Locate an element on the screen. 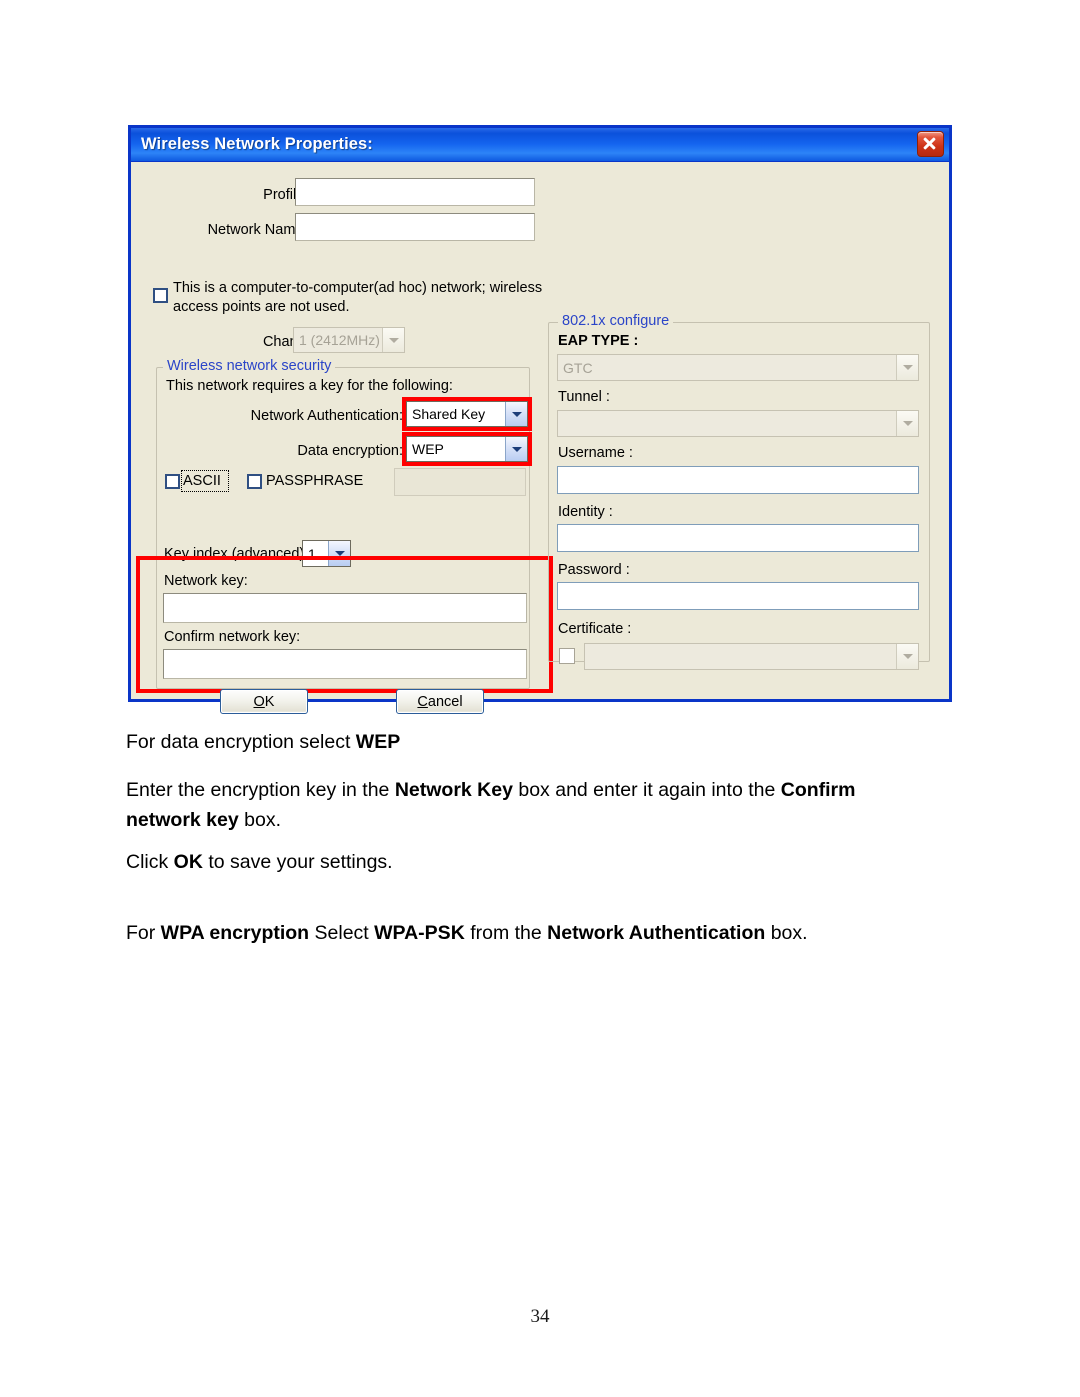  network-key-input is located at coordinates (345, 608).